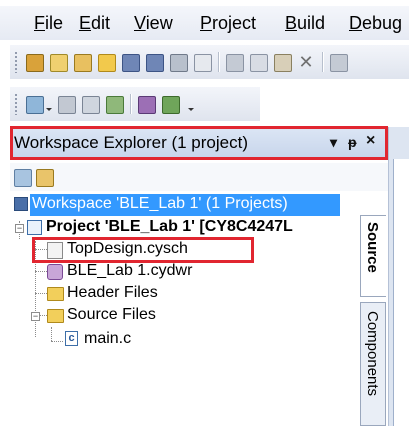 Image resolution: width=409 pixels, height=426 pixels. I want to click on menu-edit-label: dit, so click(101, 23).